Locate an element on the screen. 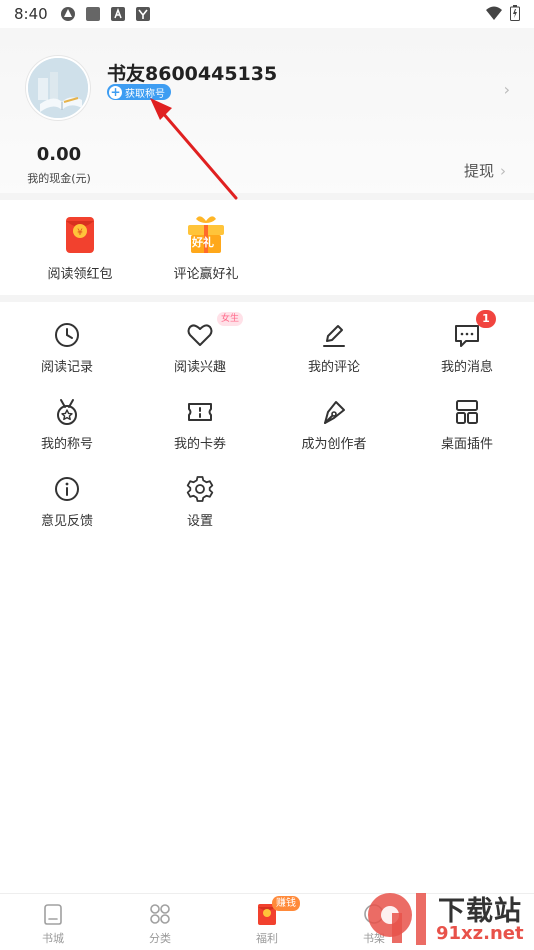  message-count-badge: 1 is located at coordinates (486, 319).